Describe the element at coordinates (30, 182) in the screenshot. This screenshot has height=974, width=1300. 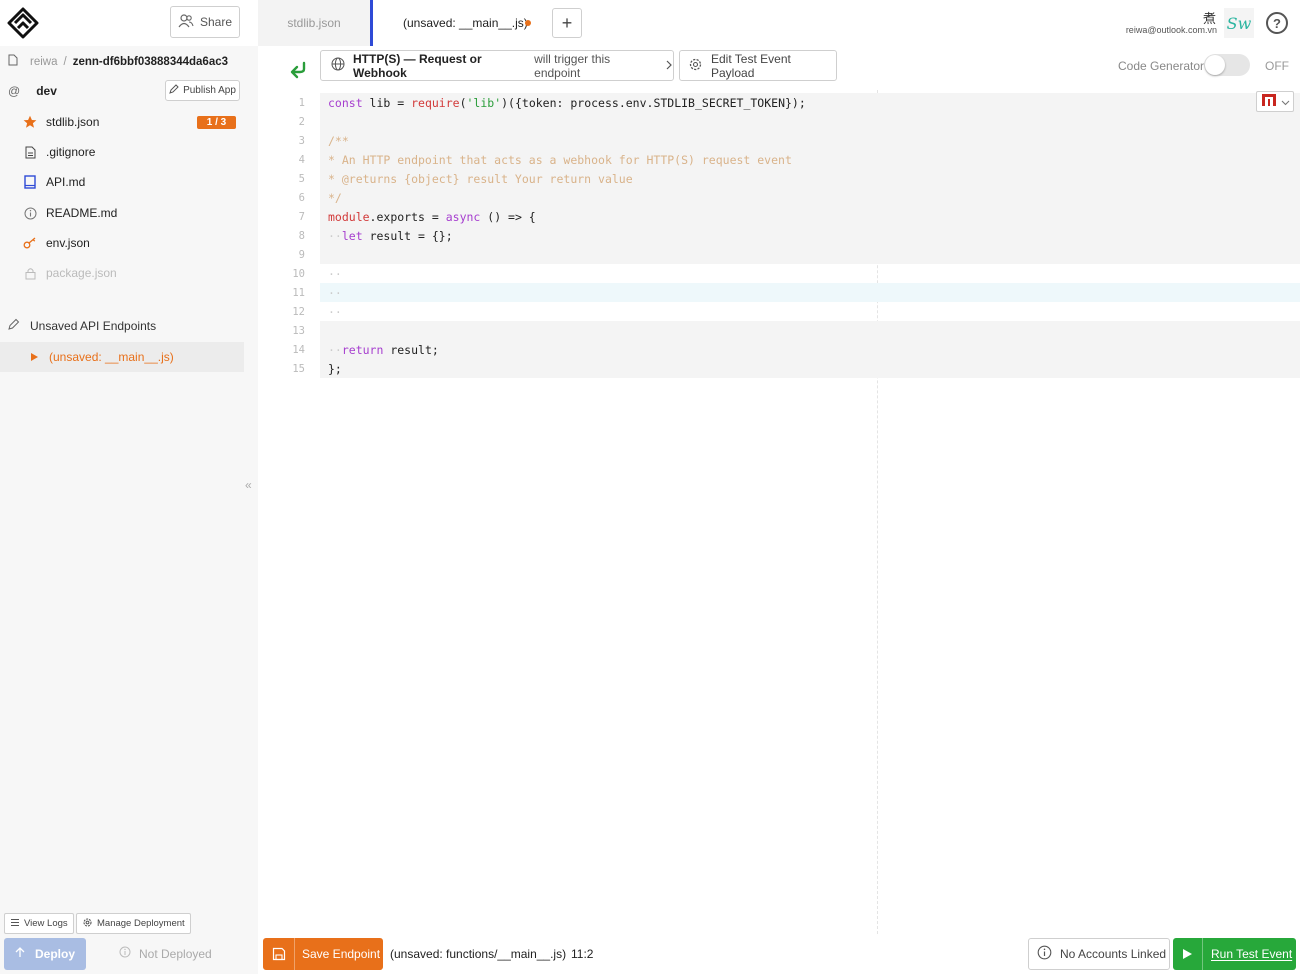
I see `book-icon` at that location.